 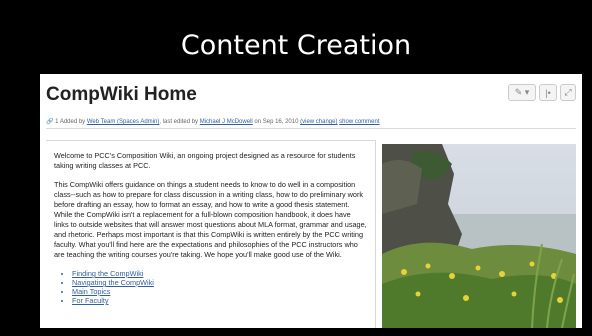 I want to click on edit-pencil-button: ✎ ▾, so click(x=522, y=92).